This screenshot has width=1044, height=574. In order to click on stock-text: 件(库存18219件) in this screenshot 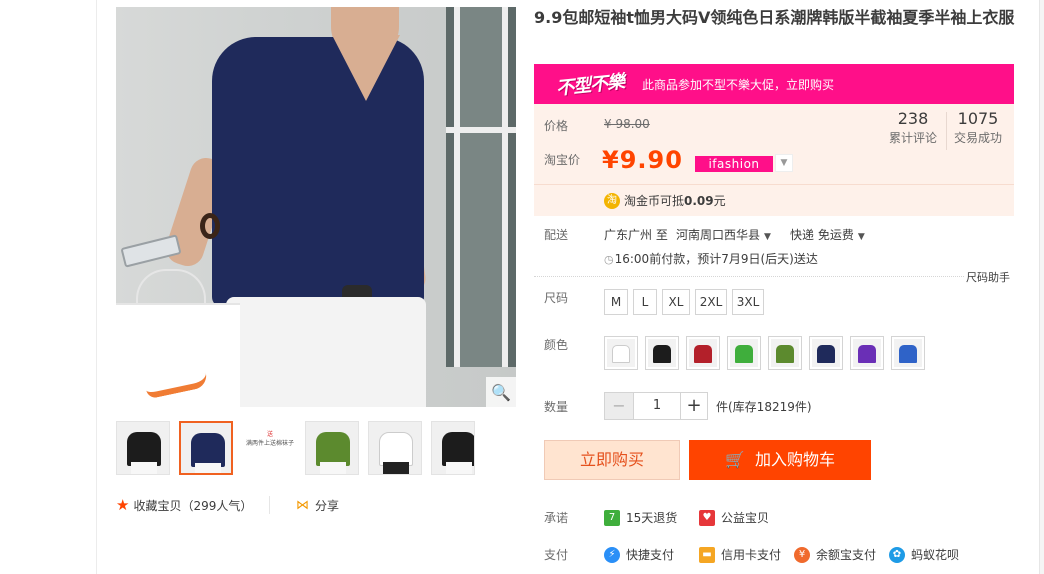, I will do `click(764, 407)`.